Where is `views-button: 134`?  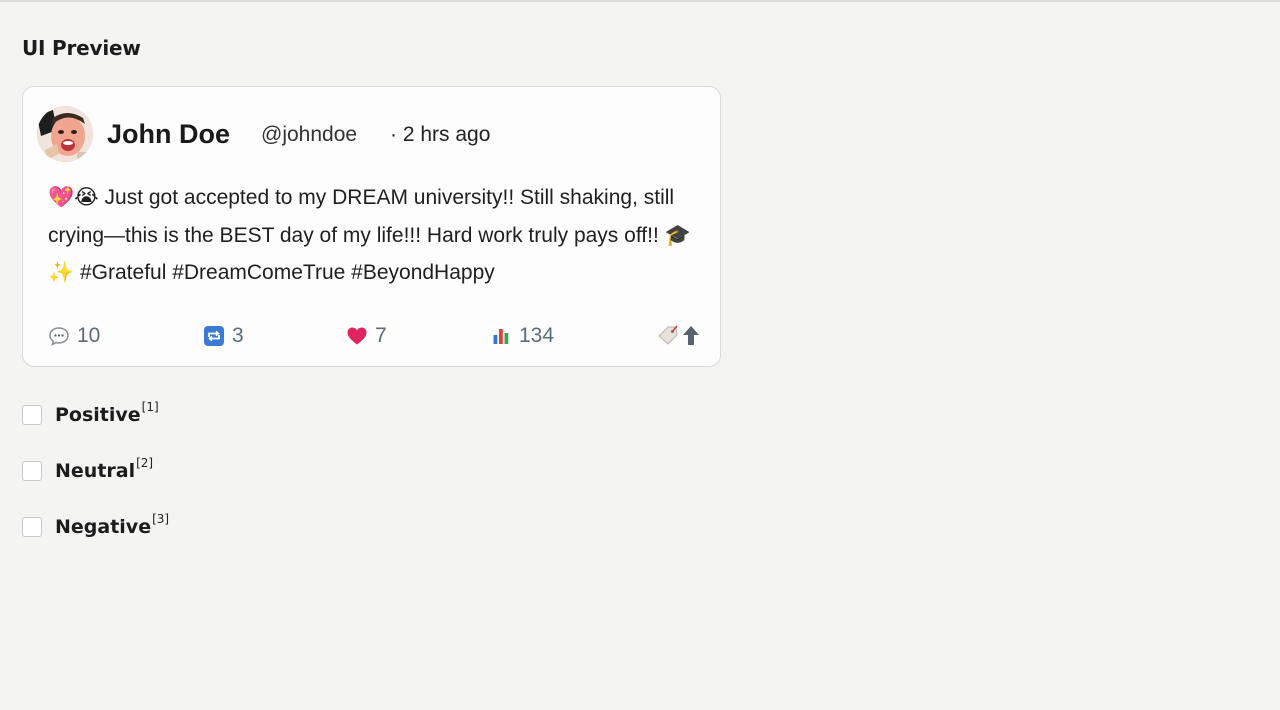 views-button: 134 is located at coordinates (522, 336).